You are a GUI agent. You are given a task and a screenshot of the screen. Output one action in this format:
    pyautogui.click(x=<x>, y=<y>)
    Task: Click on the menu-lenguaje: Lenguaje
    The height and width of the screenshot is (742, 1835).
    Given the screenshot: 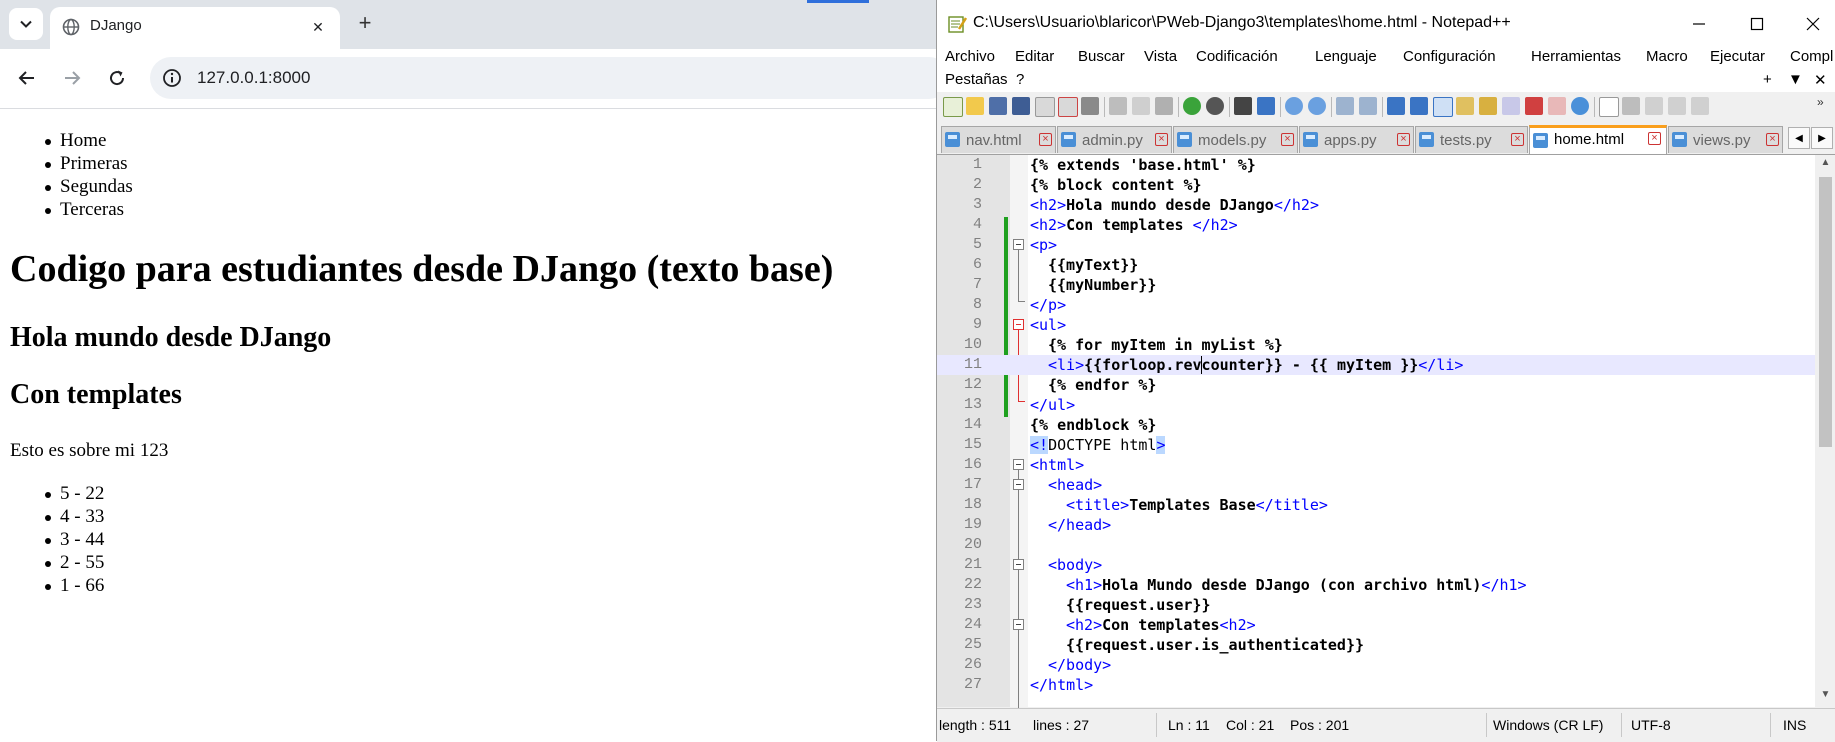 What is the action you would take?
    pyautogui.click(x=1346, y=56)
    